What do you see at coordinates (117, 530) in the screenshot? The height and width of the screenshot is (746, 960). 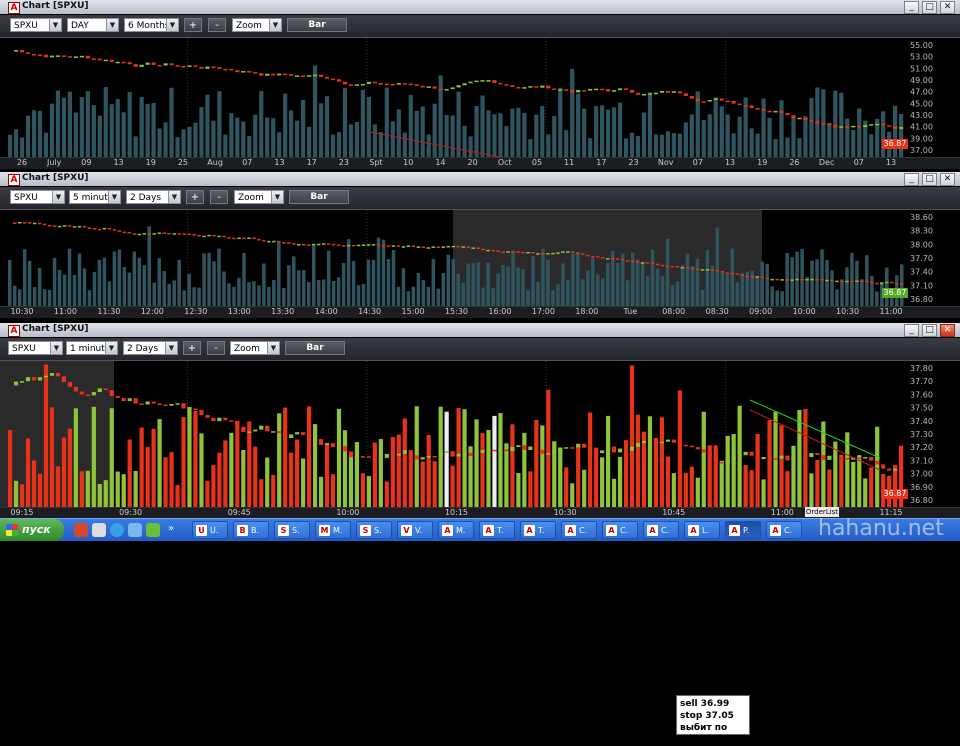 I see `internet-explorer-icon` at bounding box center [117, 530].